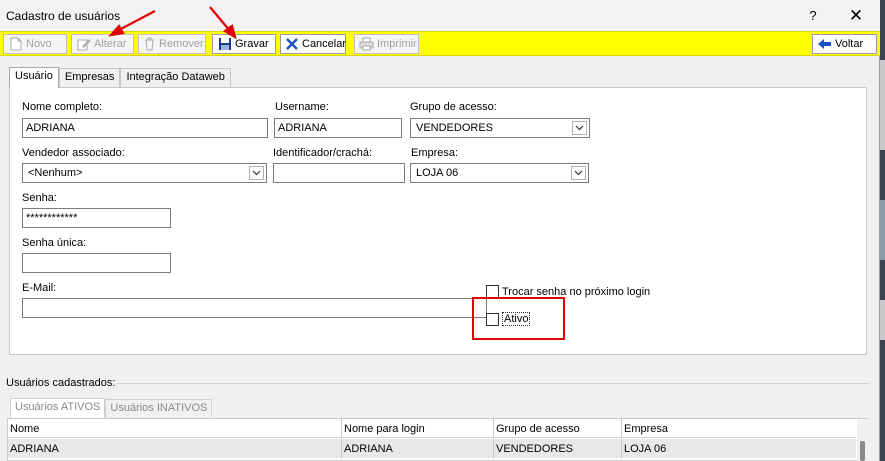  Describe the element at coordinates (493, 383) in the screenshot. I see `group-divider` at that location.